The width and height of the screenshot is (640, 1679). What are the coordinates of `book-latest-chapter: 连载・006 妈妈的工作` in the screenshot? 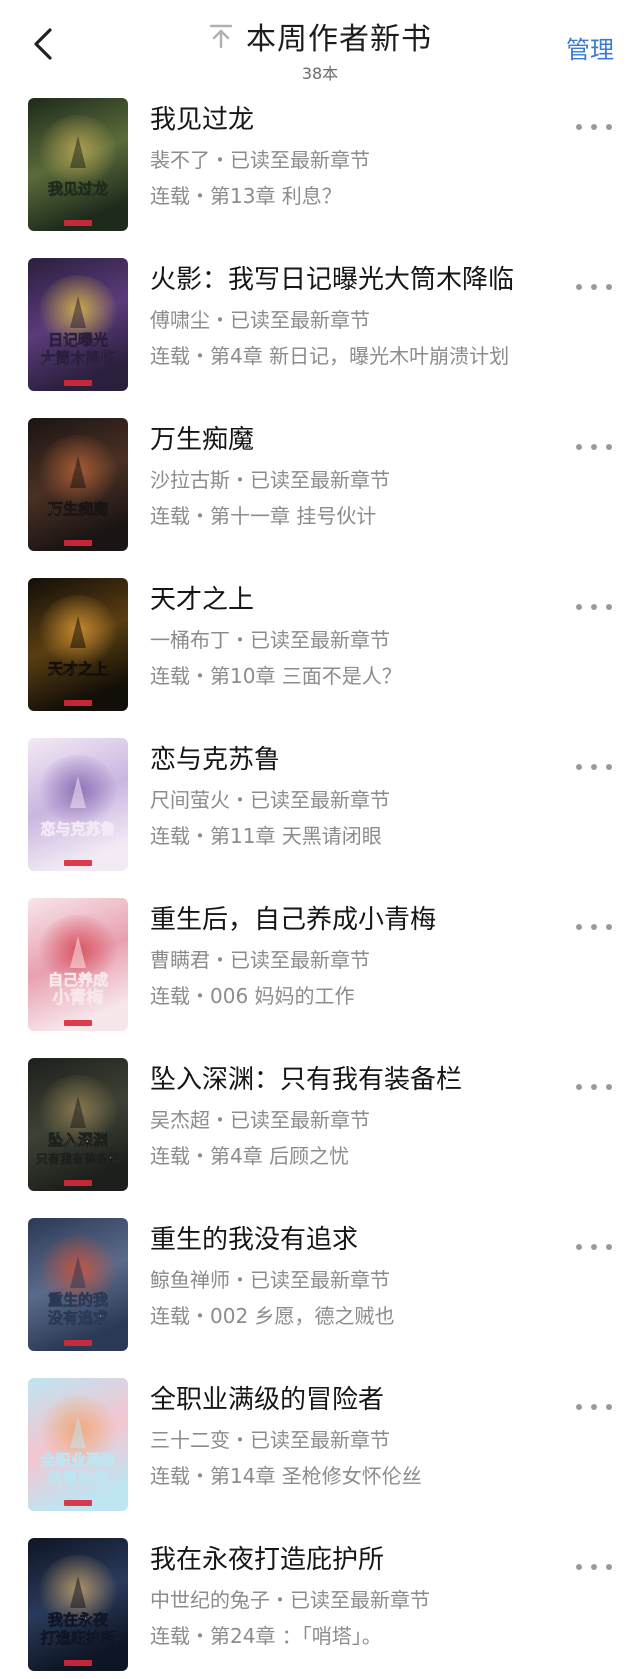 It's located at (252, 996).